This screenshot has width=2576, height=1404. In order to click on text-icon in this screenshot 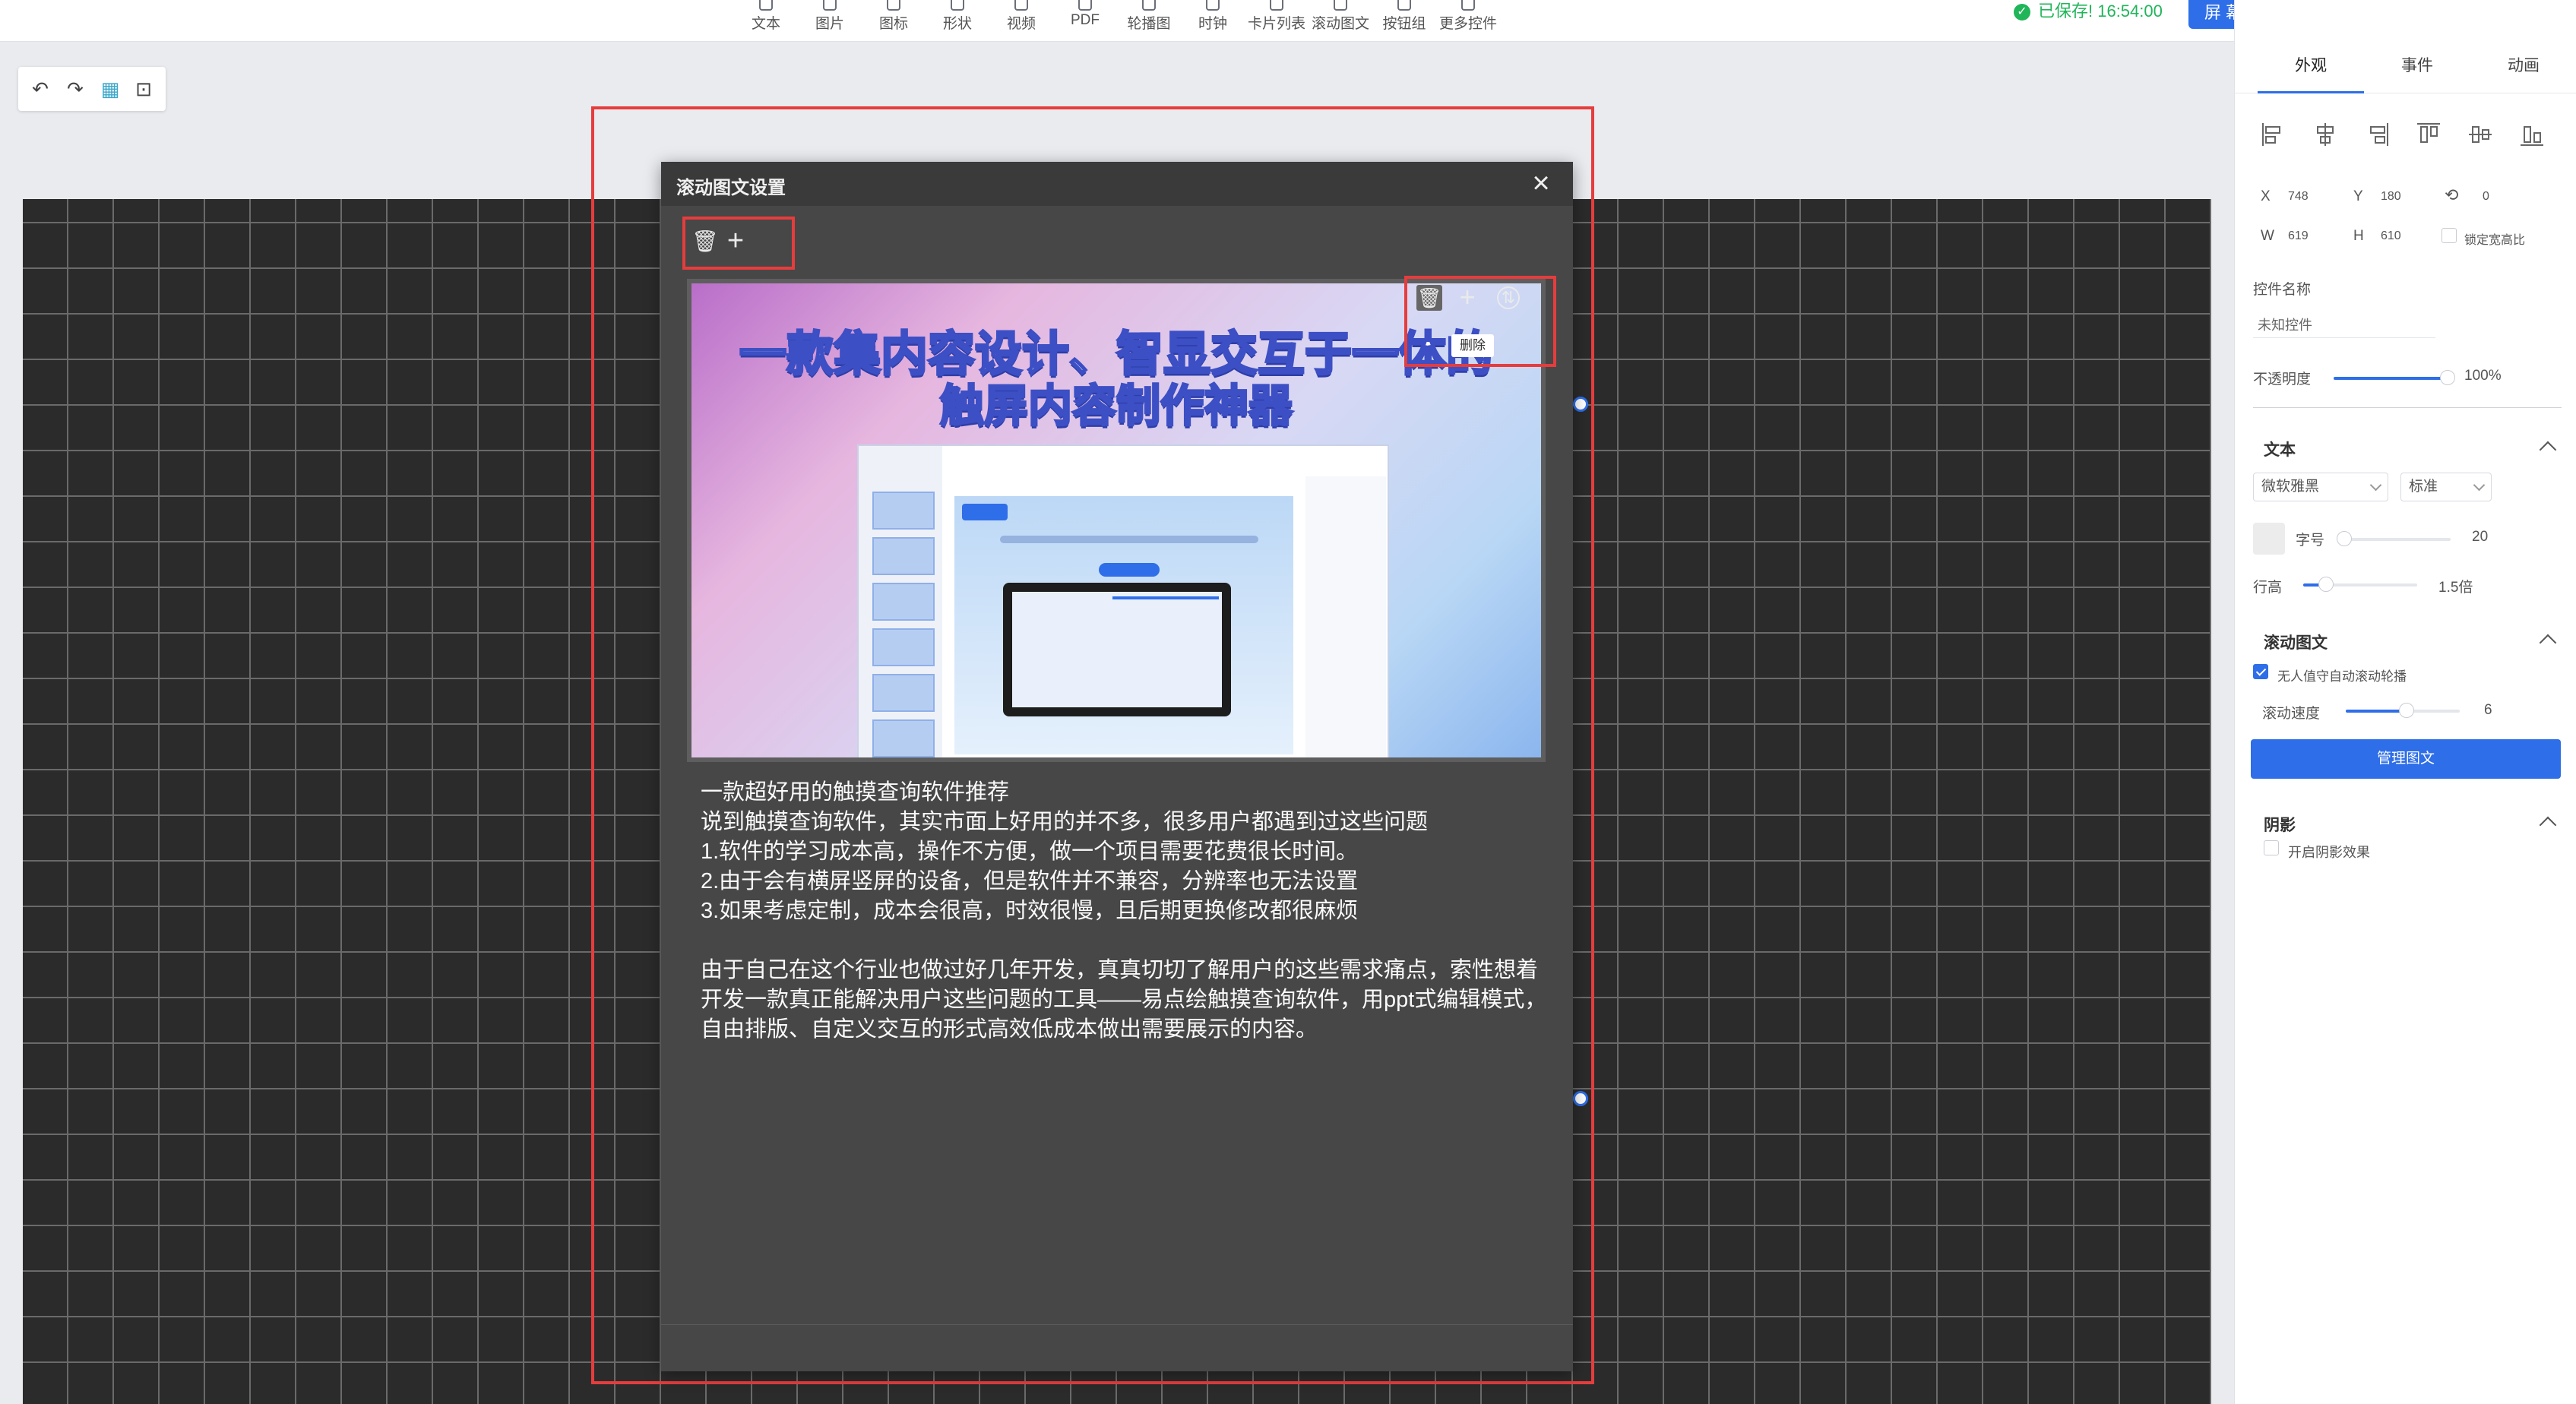, I will do `click(766, 5)`.